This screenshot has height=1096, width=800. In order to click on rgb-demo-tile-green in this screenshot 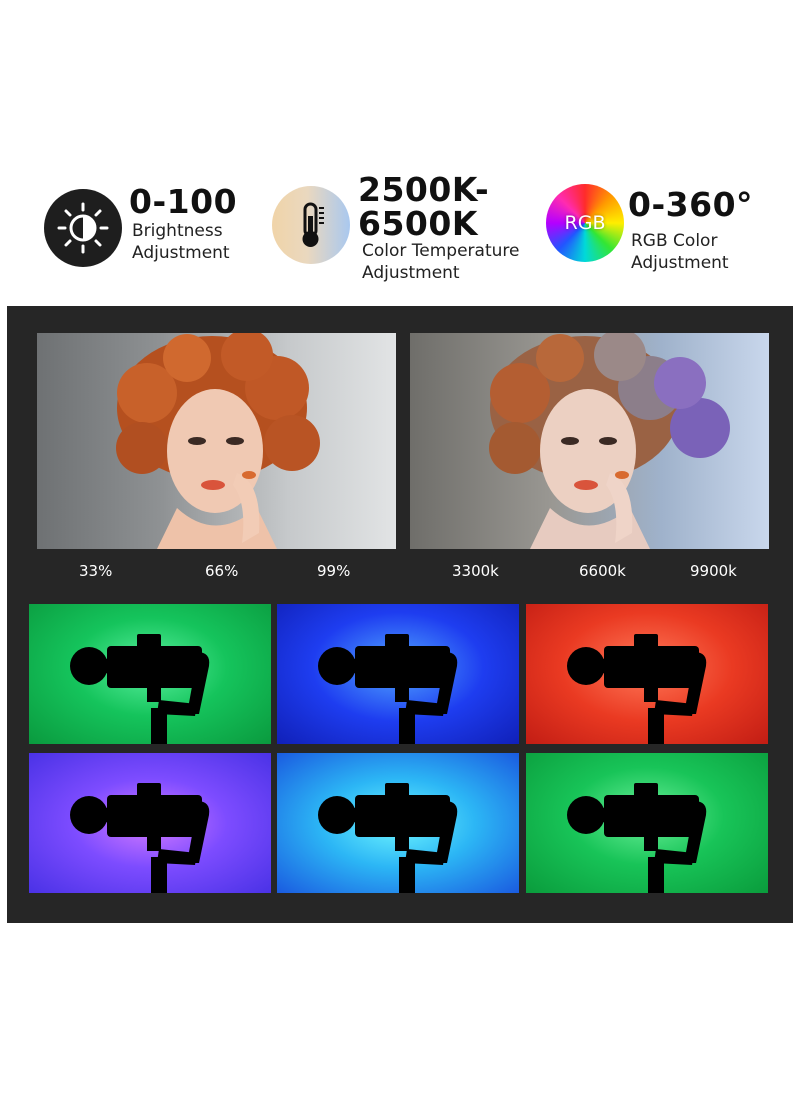, I will do `click(150, 674)`.